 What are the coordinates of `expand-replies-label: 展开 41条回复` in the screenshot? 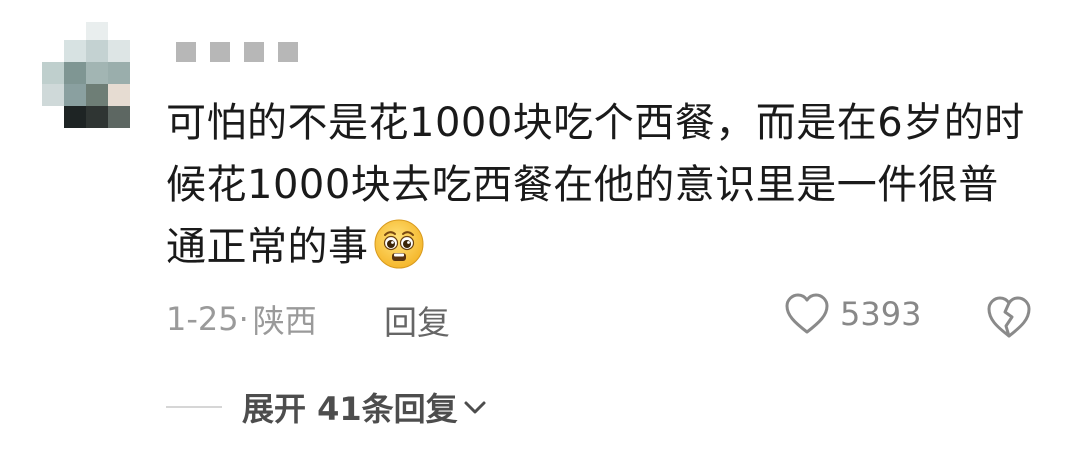 It's located at (350, 409).